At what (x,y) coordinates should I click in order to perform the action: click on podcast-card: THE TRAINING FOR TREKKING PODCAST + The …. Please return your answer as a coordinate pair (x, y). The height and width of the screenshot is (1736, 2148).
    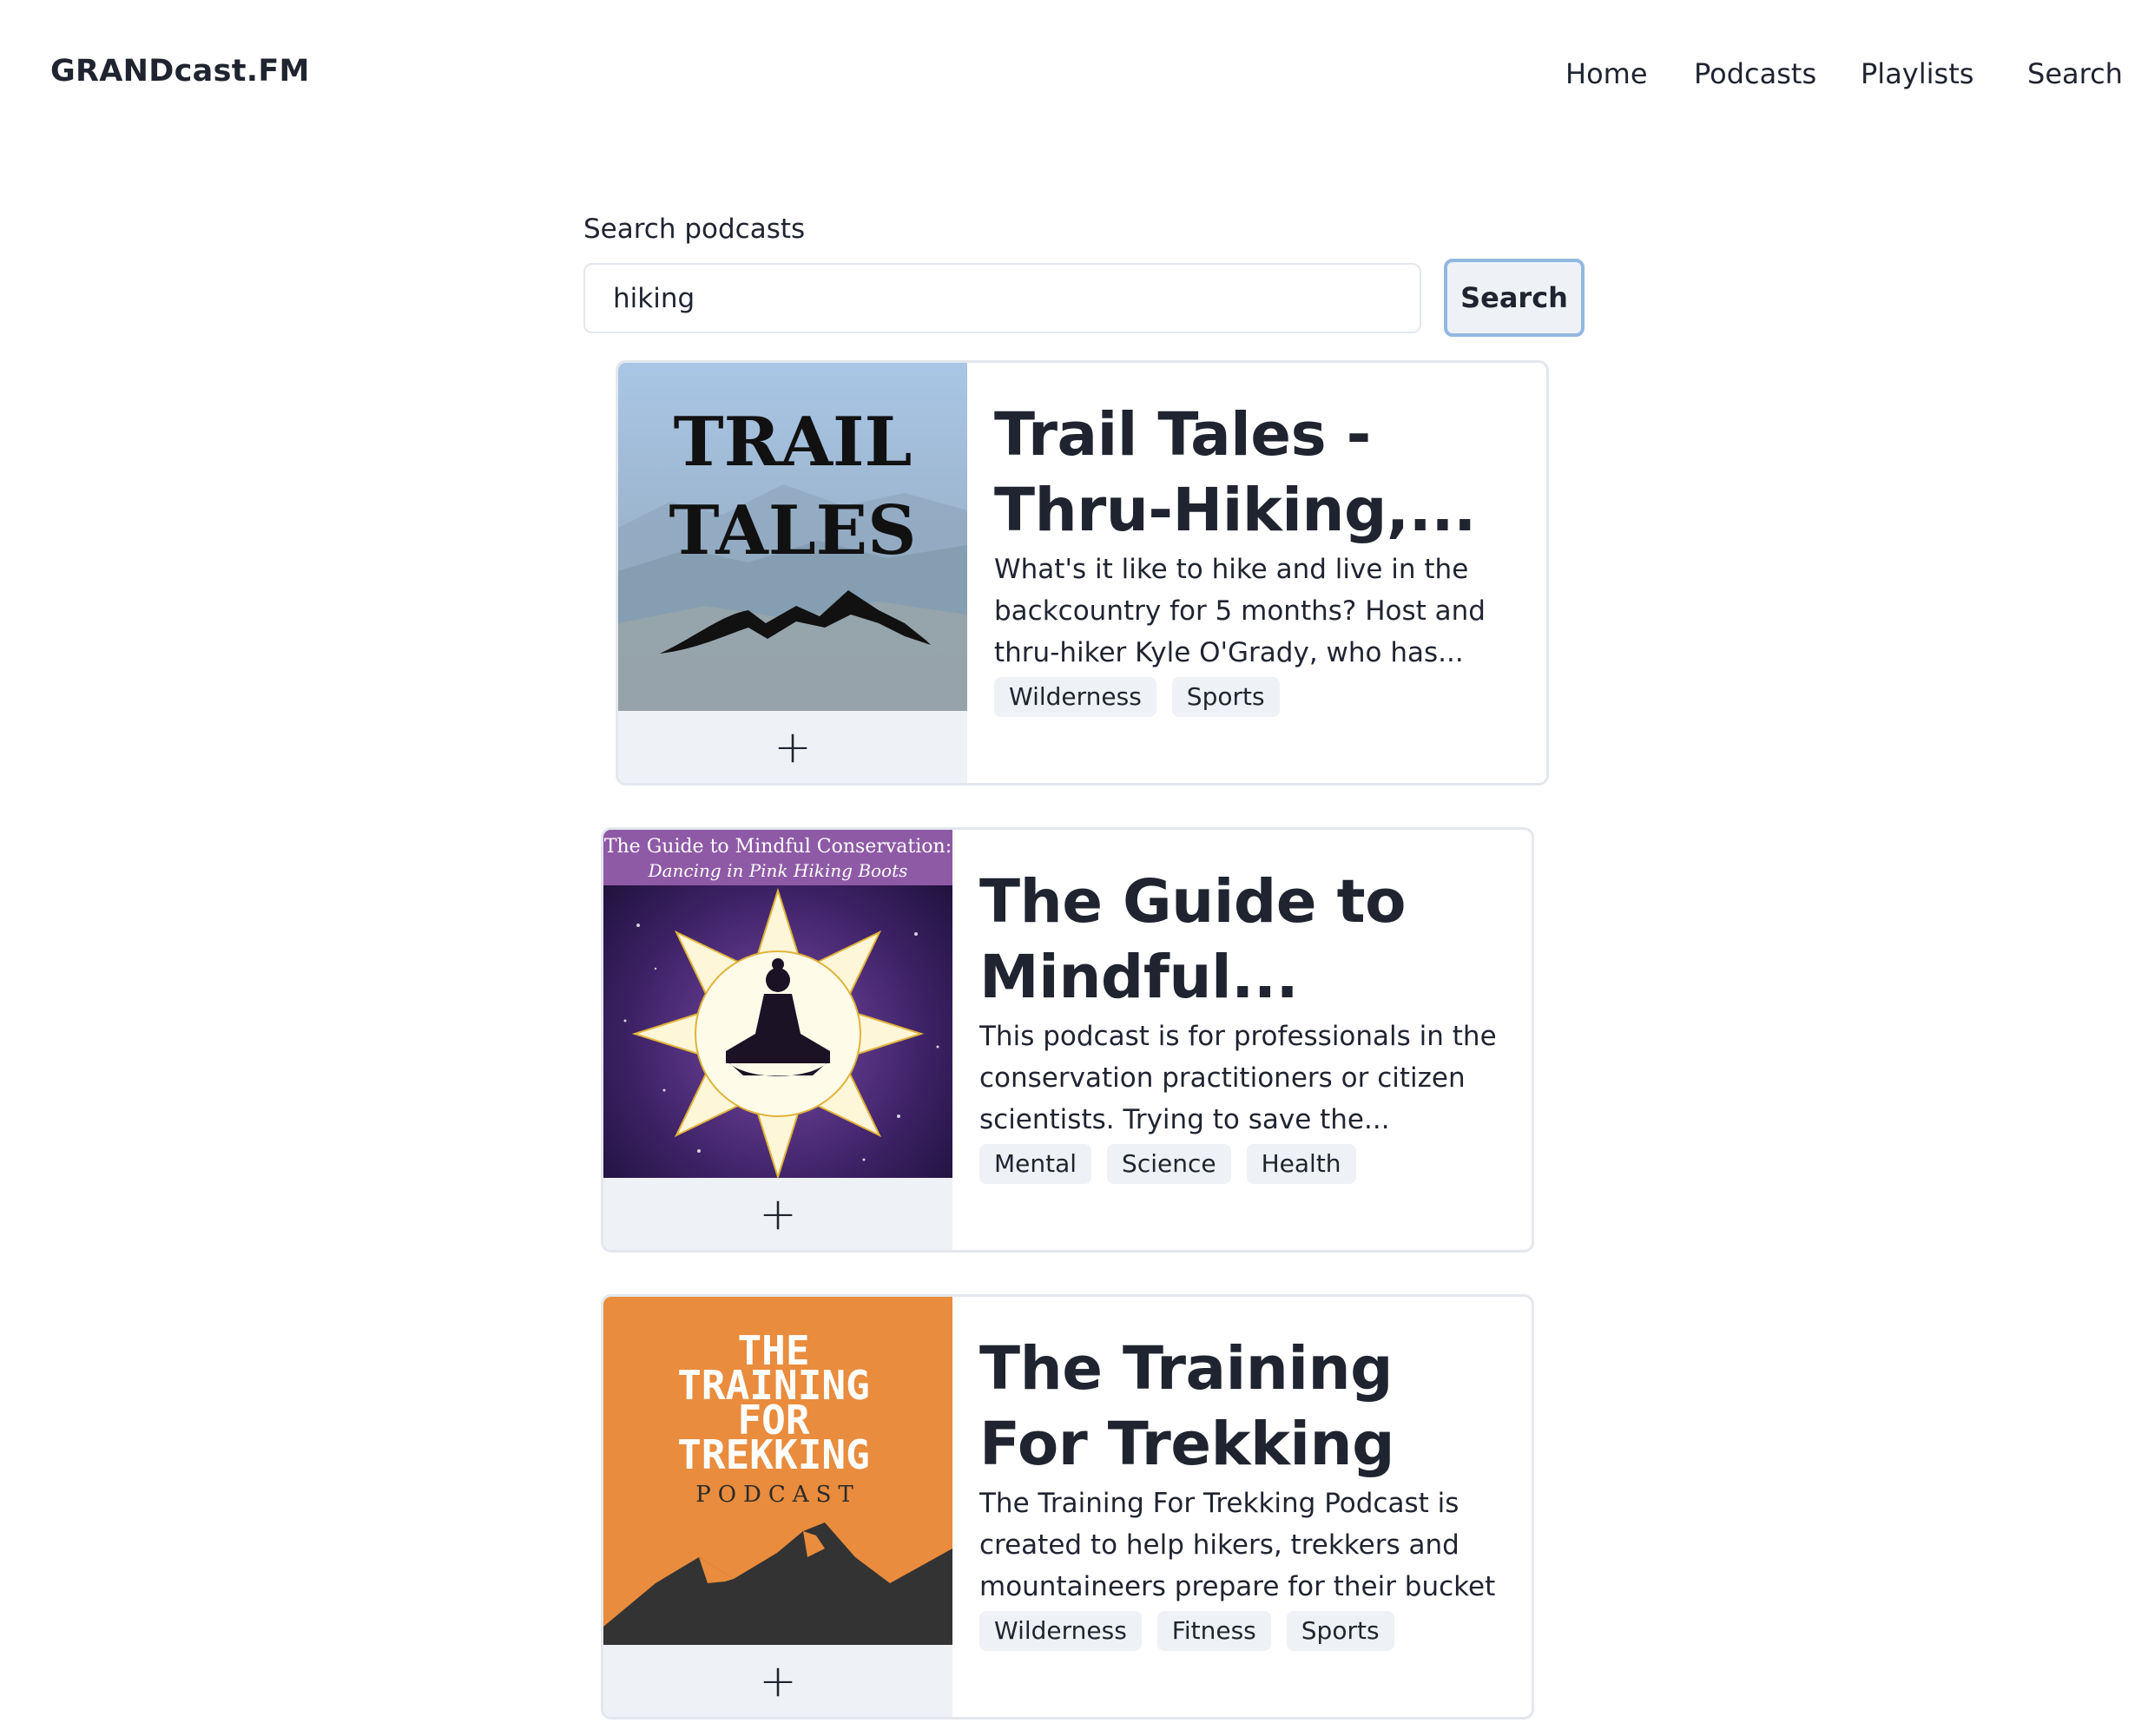
    Looking at the image, I should click on (1068, 1507).